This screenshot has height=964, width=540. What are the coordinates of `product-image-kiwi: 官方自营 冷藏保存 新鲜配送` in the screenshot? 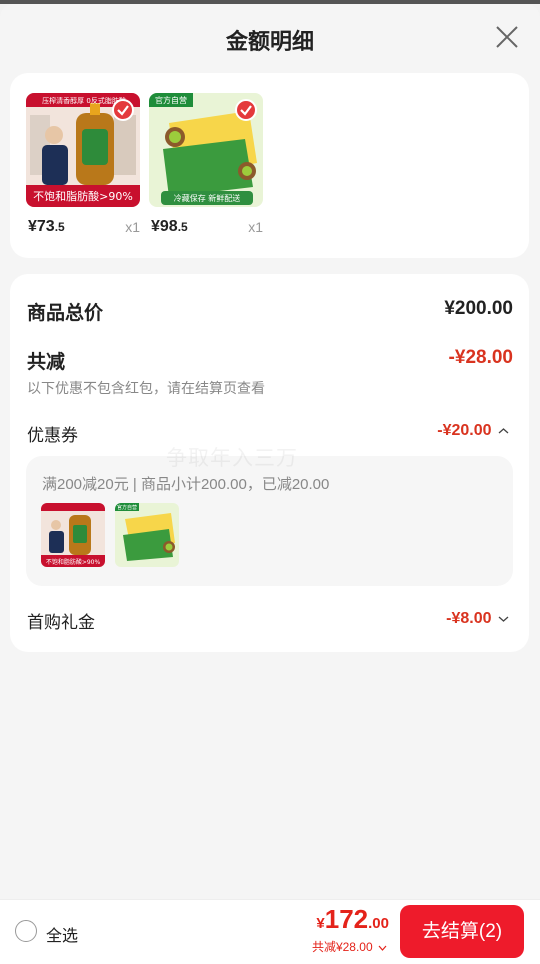 It's located at (206, 150).